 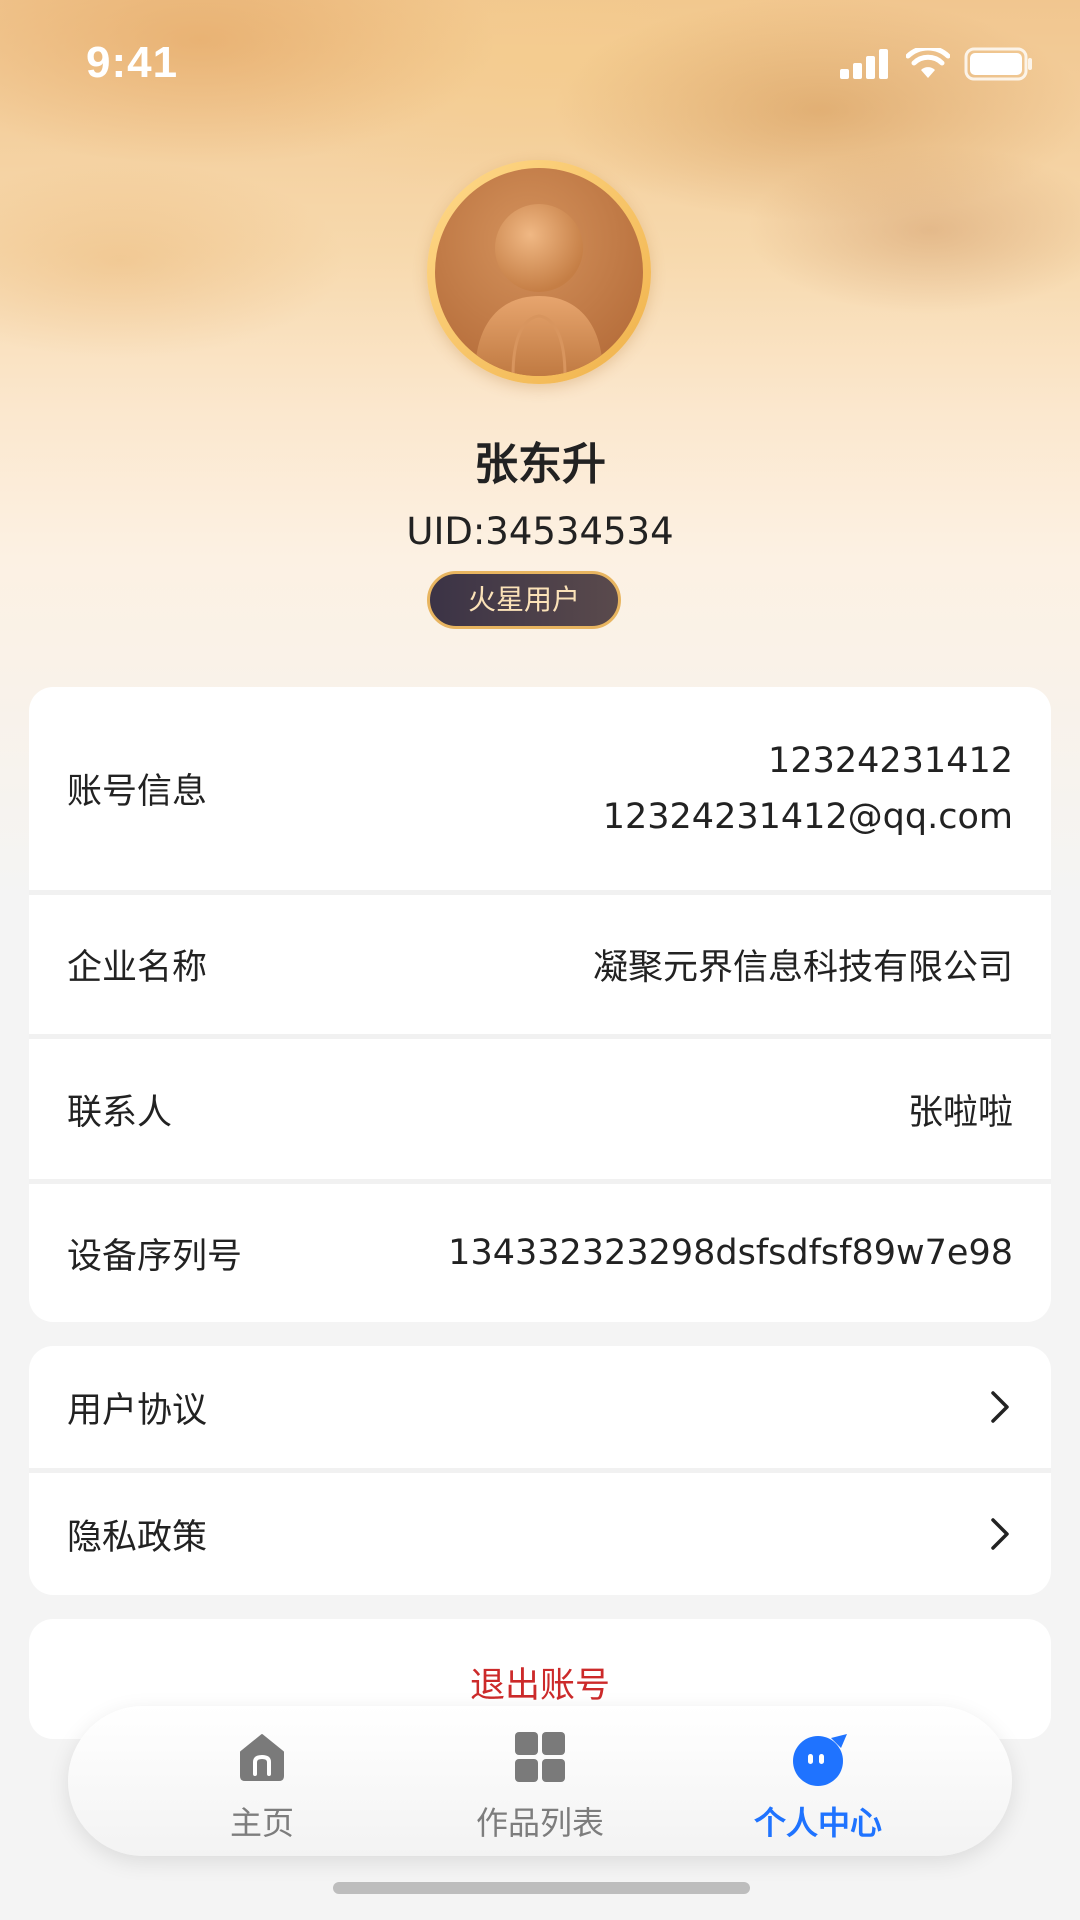 I want to click on device-serial-value: 134332323298dsfsdfsf89w7e98, so click(x=730, y=1253).